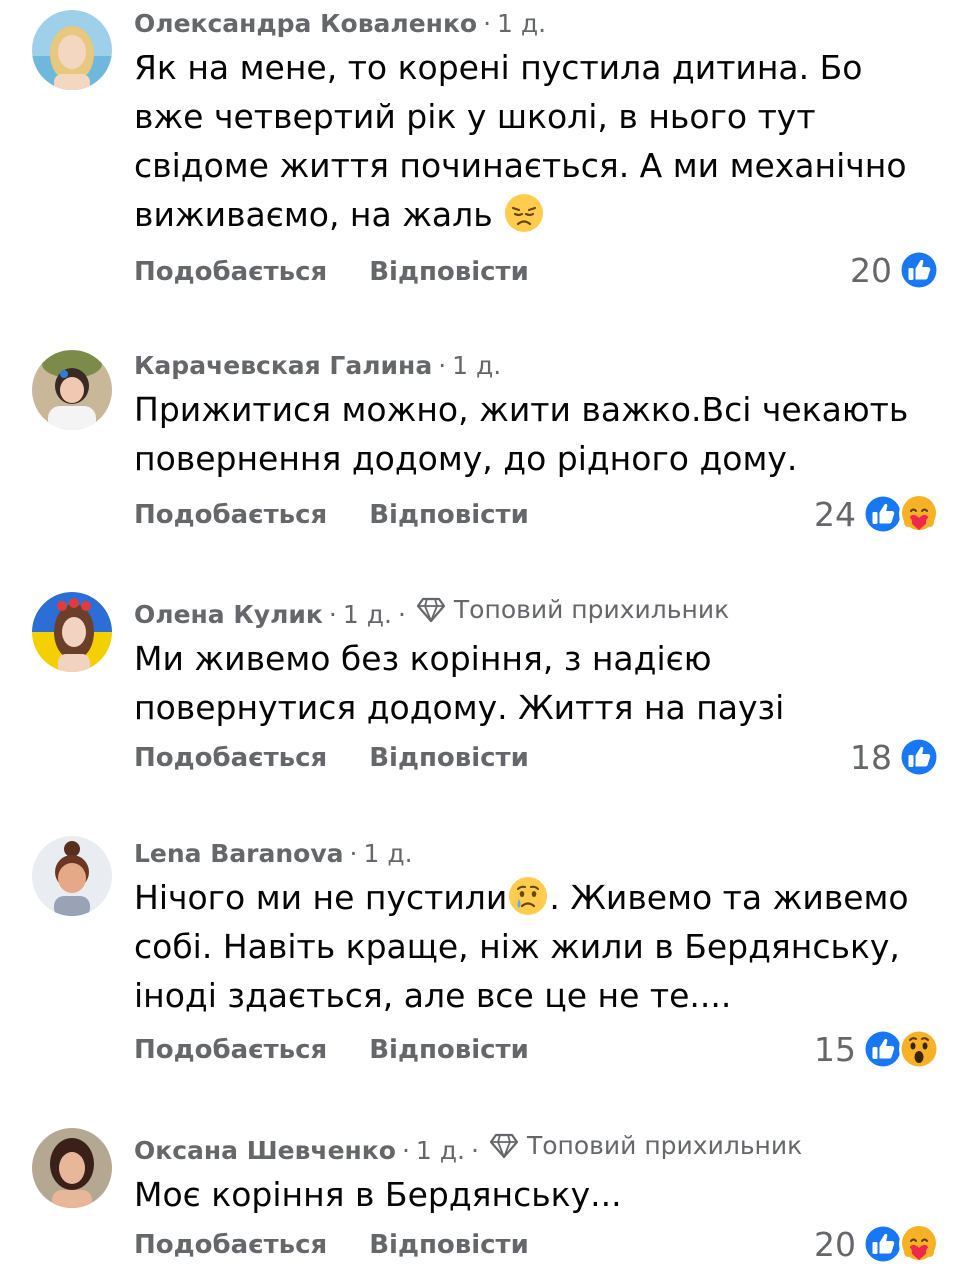  What do you see at coordinates (305, 23) in the screenshot?
I see `author-name: Олександра Коваленко` at bounding box center [305, 23].